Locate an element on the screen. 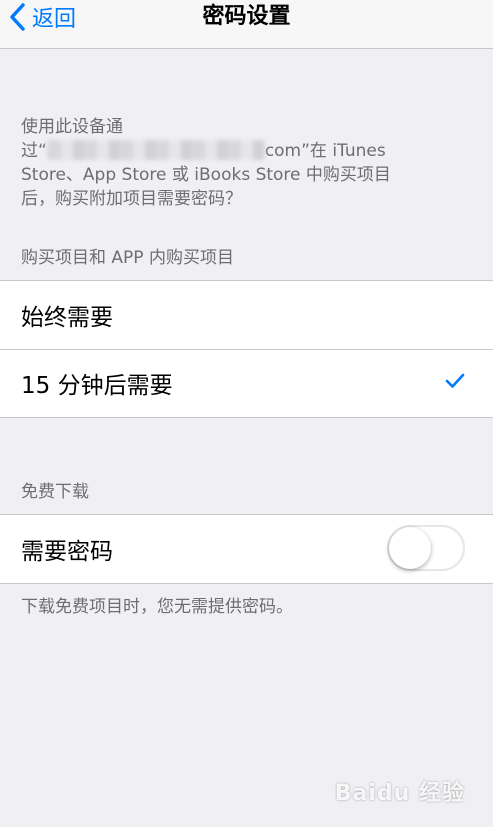 This screenshot has height=827, width=493. redacted-account is located at coordinates (155, 150).